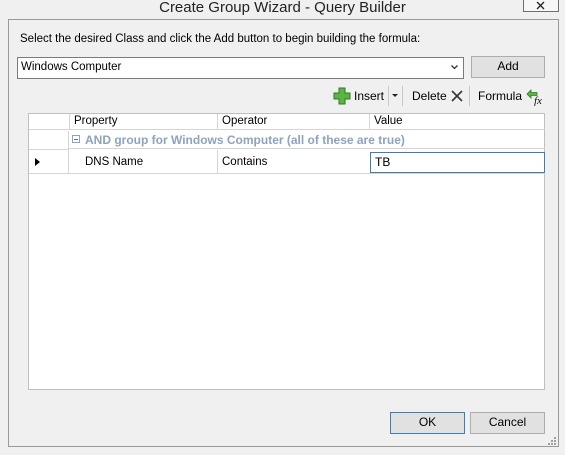  Describe the element at coordinates (49, 140) in the screenshot. I see `row-header-cell` at that location.